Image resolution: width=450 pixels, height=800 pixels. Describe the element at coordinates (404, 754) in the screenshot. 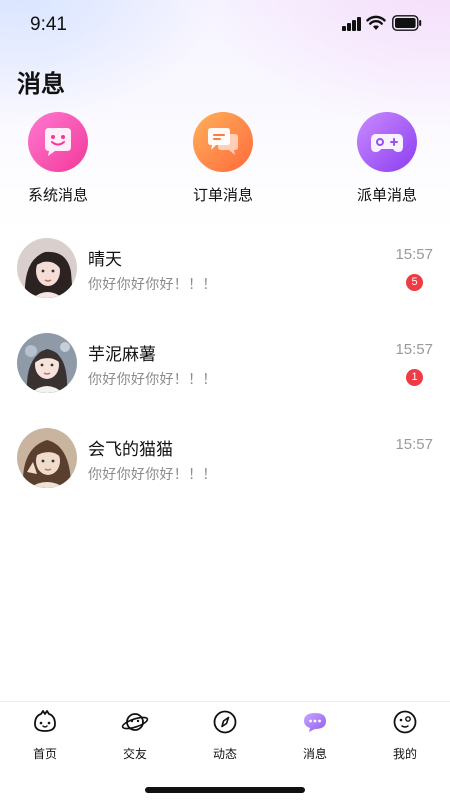

I see `tab-label: 我的` at that location.